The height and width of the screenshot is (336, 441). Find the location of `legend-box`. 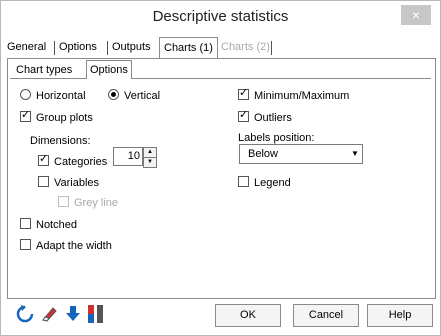

legend-box is located at coordinates (243, 181).